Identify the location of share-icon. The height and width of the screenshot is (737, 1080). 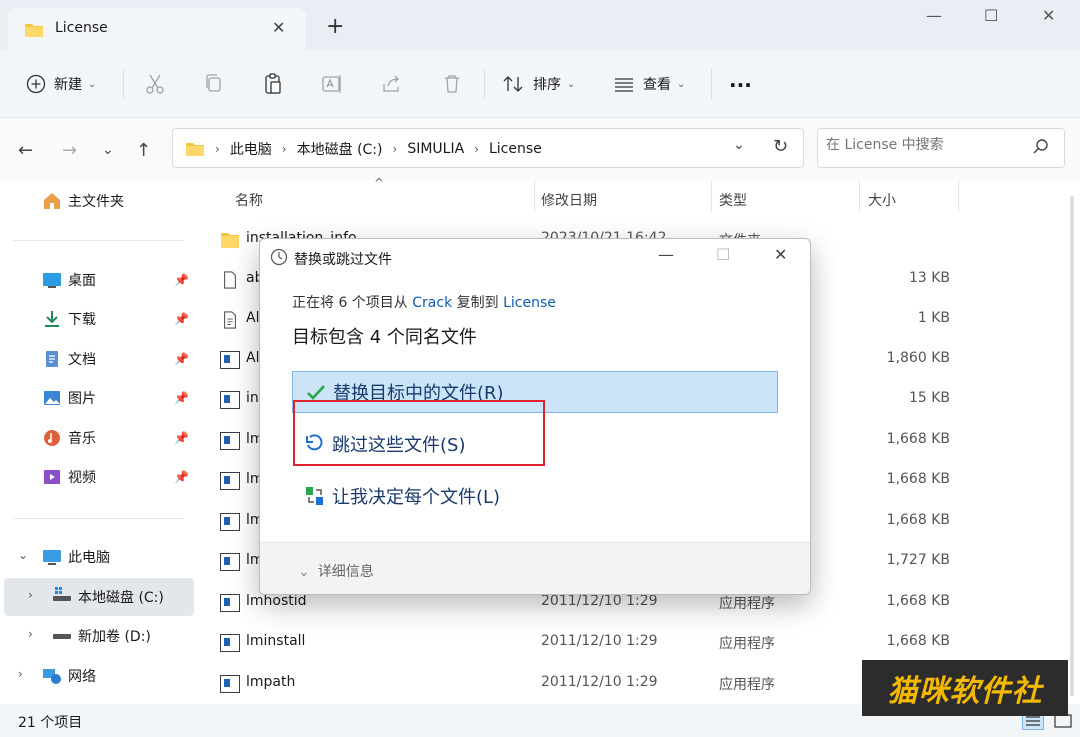
(392, 84).